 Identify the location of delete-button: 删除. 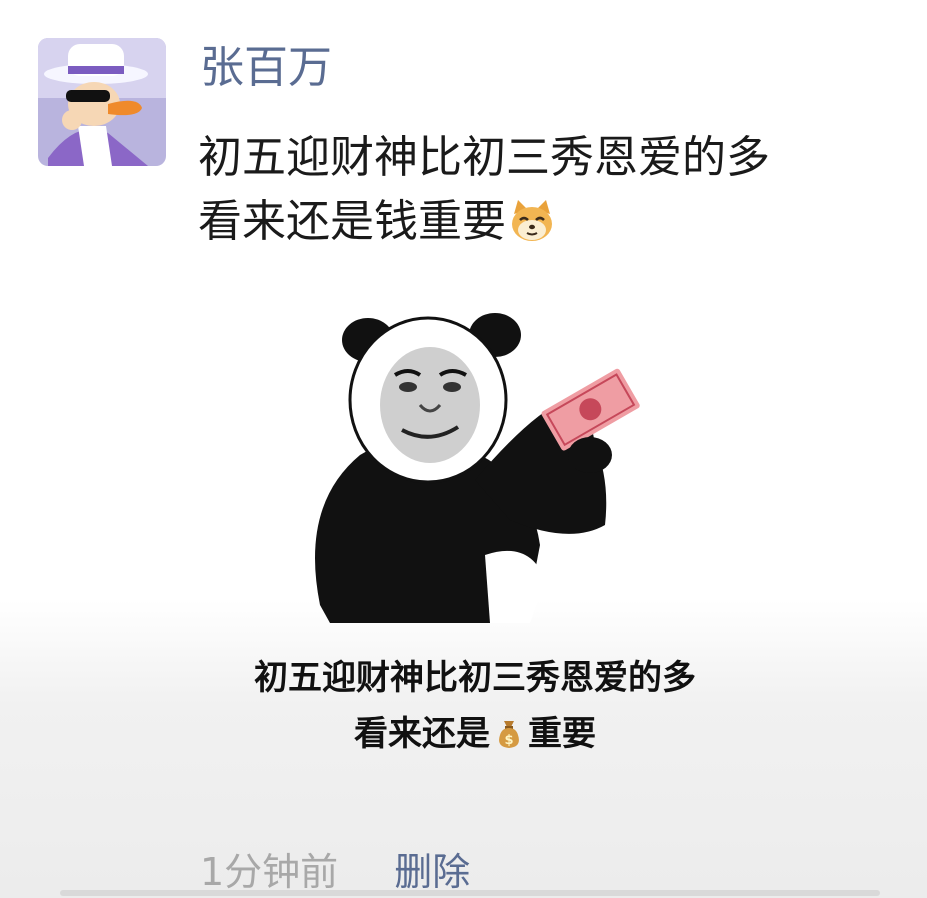
(432, 872).